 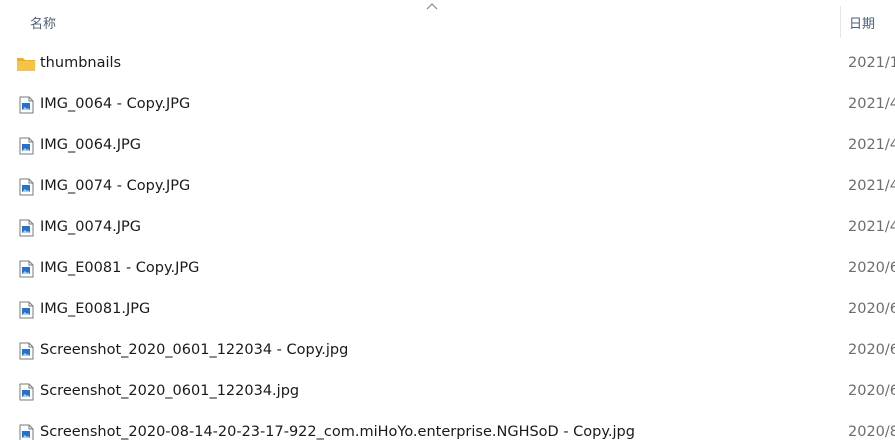 What do you see at coordinates (115, 186) in the screenshot?
I see `file-name: IMG_0074 - Copy.JPG` at bounding box center [115, 186].